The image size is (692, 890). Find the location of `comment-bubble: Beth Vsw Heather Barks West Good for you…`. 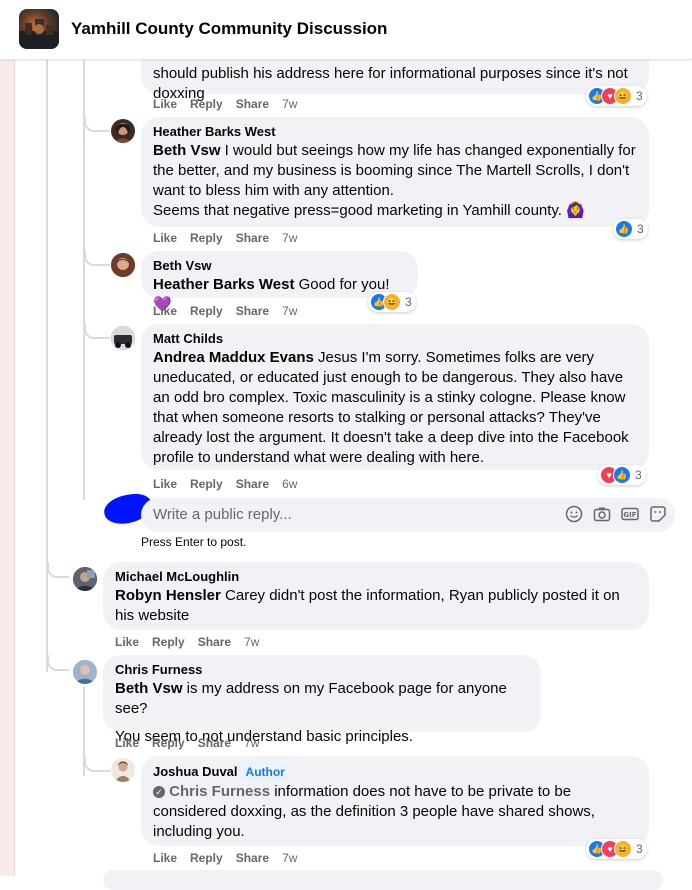

comment-bubble: Beth Vsw Heather Barks West Good for you… is located at coordinates (279, 282).